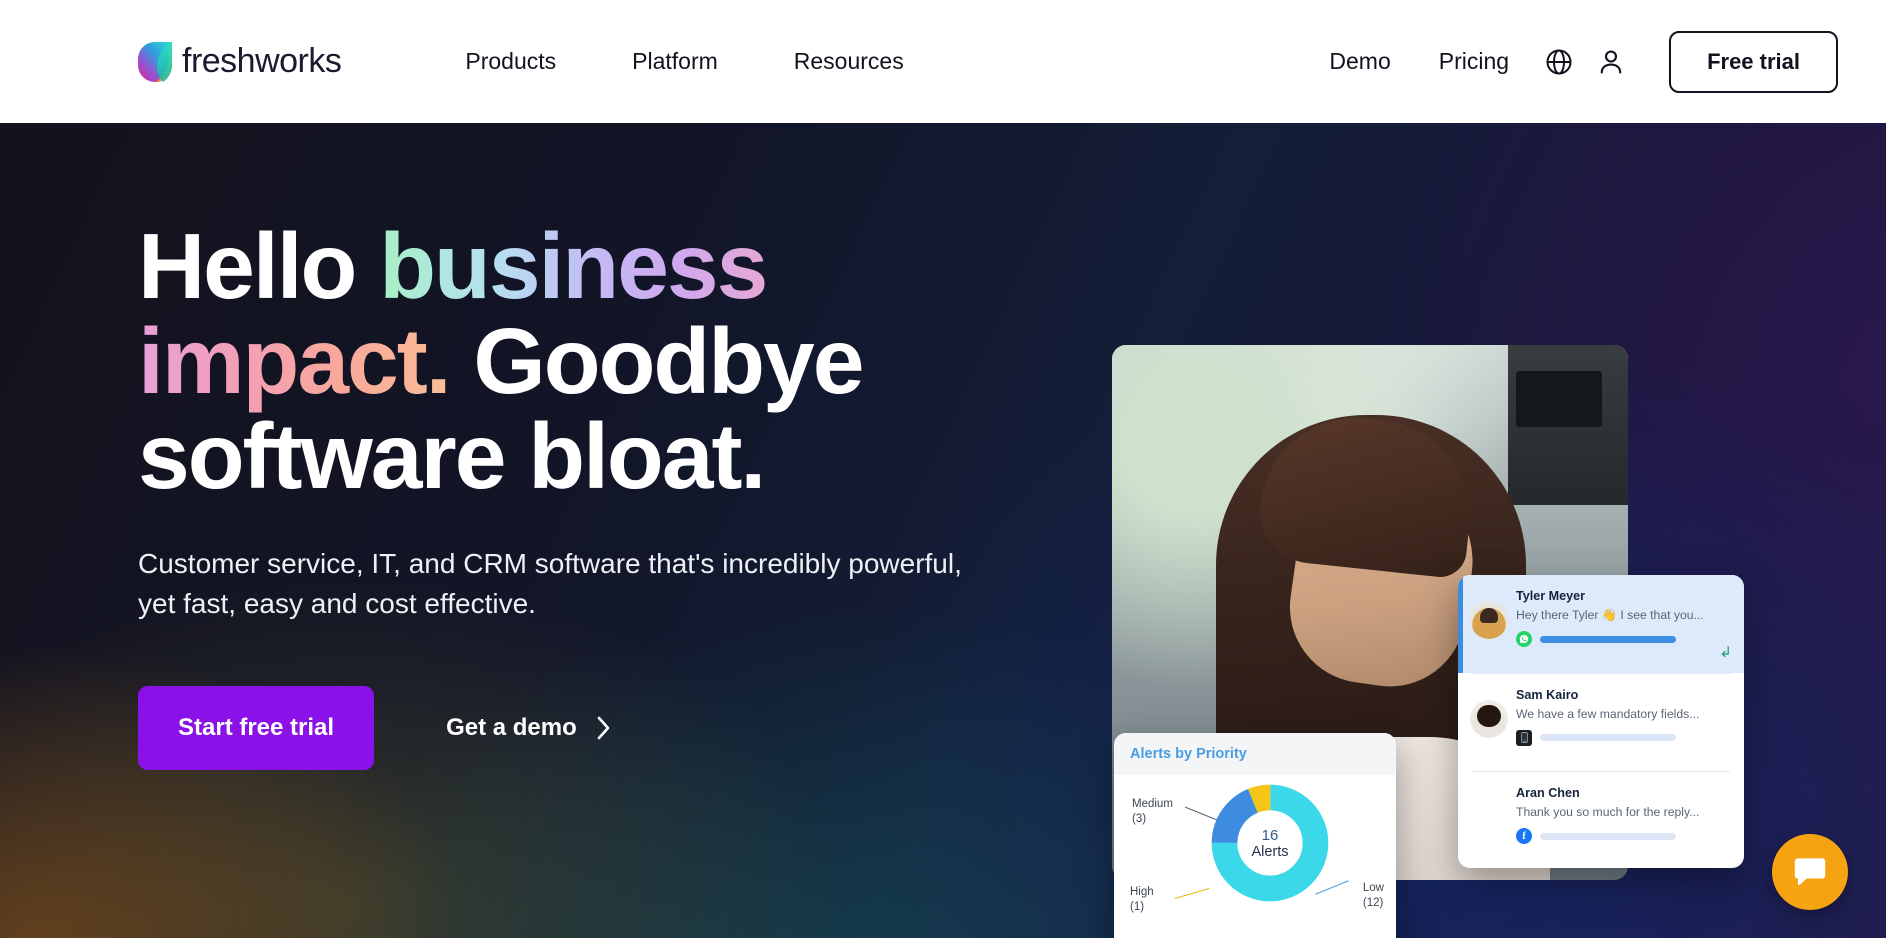  Describe the element at coordinates (1188, 754) in the screenshot. I see `chart-title: Alerts by Priority` at that location.